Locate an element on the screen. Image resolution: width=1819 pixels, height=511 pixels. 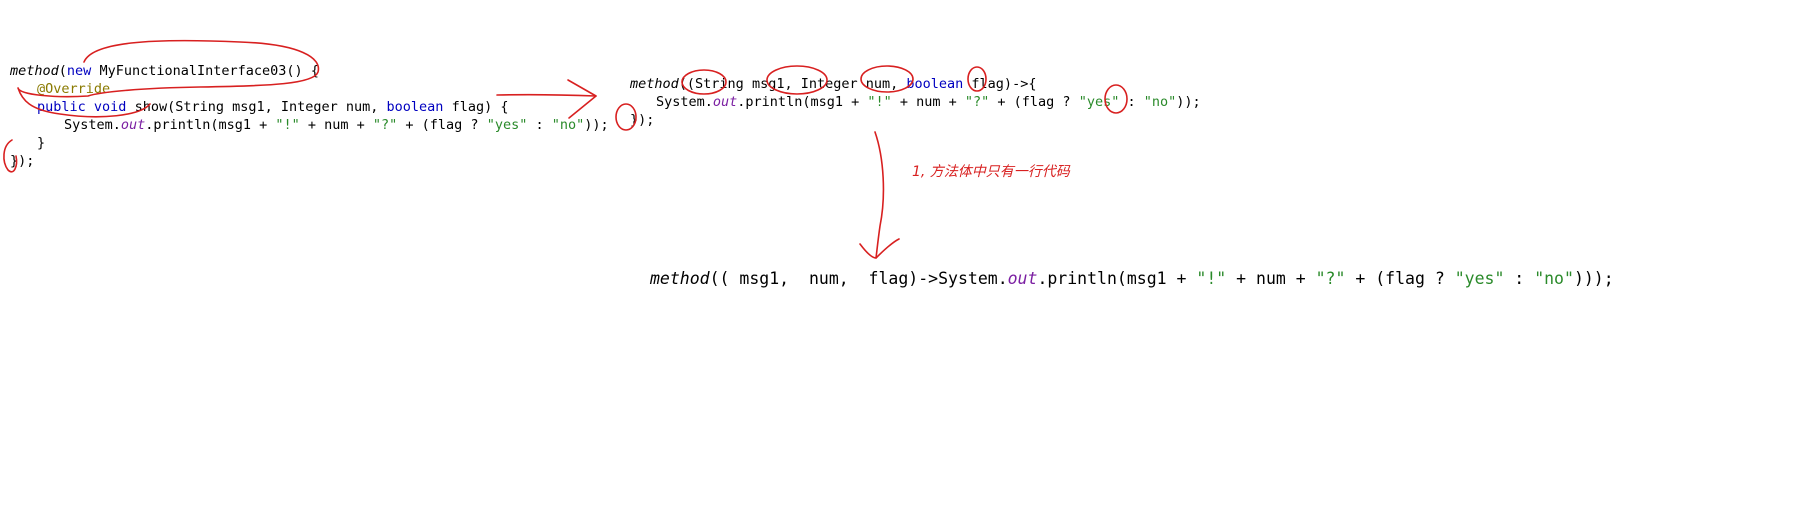
code-token: MyFunctionalInterface03() { is located at coordinates (205, 71).